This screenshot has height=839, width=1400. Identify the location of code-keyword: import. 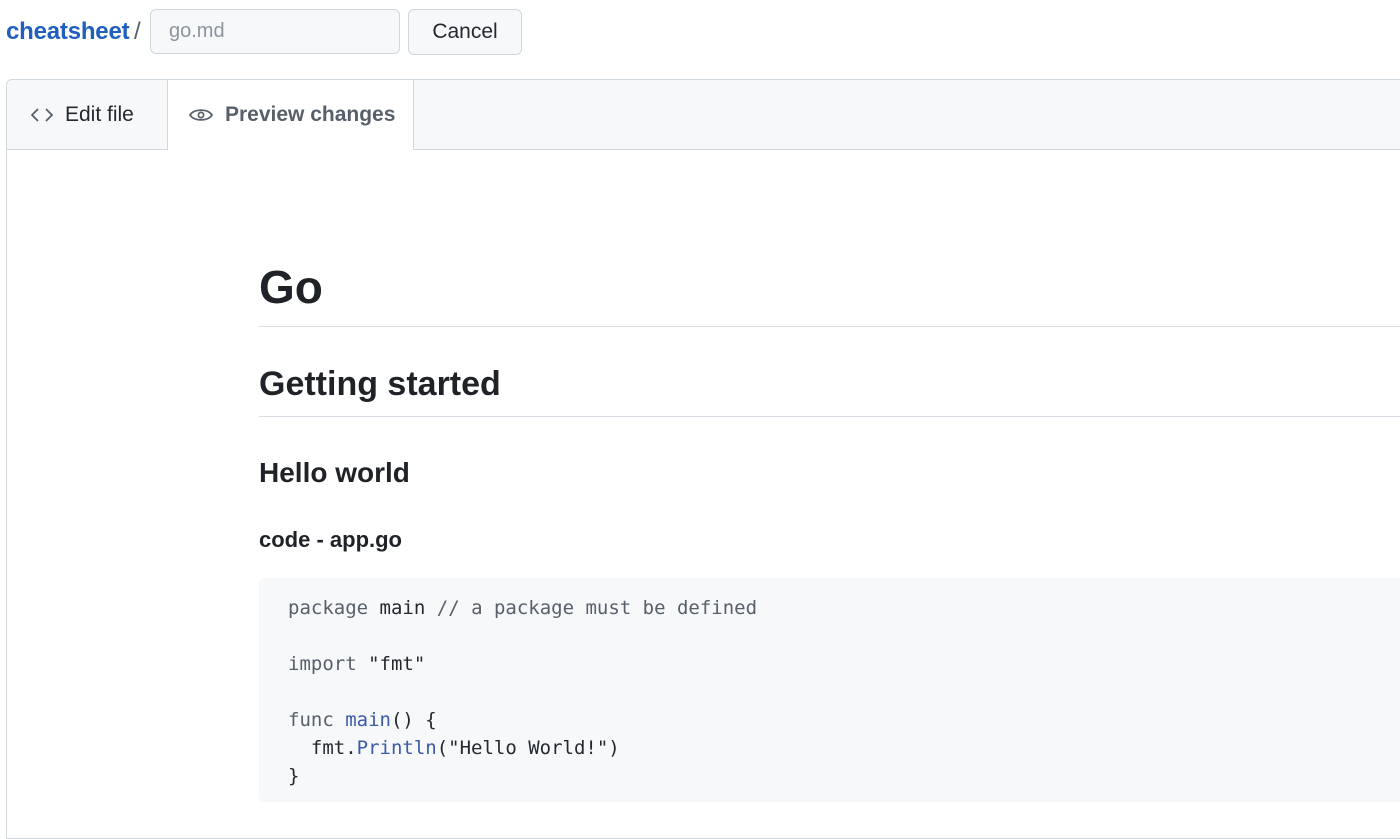
(322, 664).